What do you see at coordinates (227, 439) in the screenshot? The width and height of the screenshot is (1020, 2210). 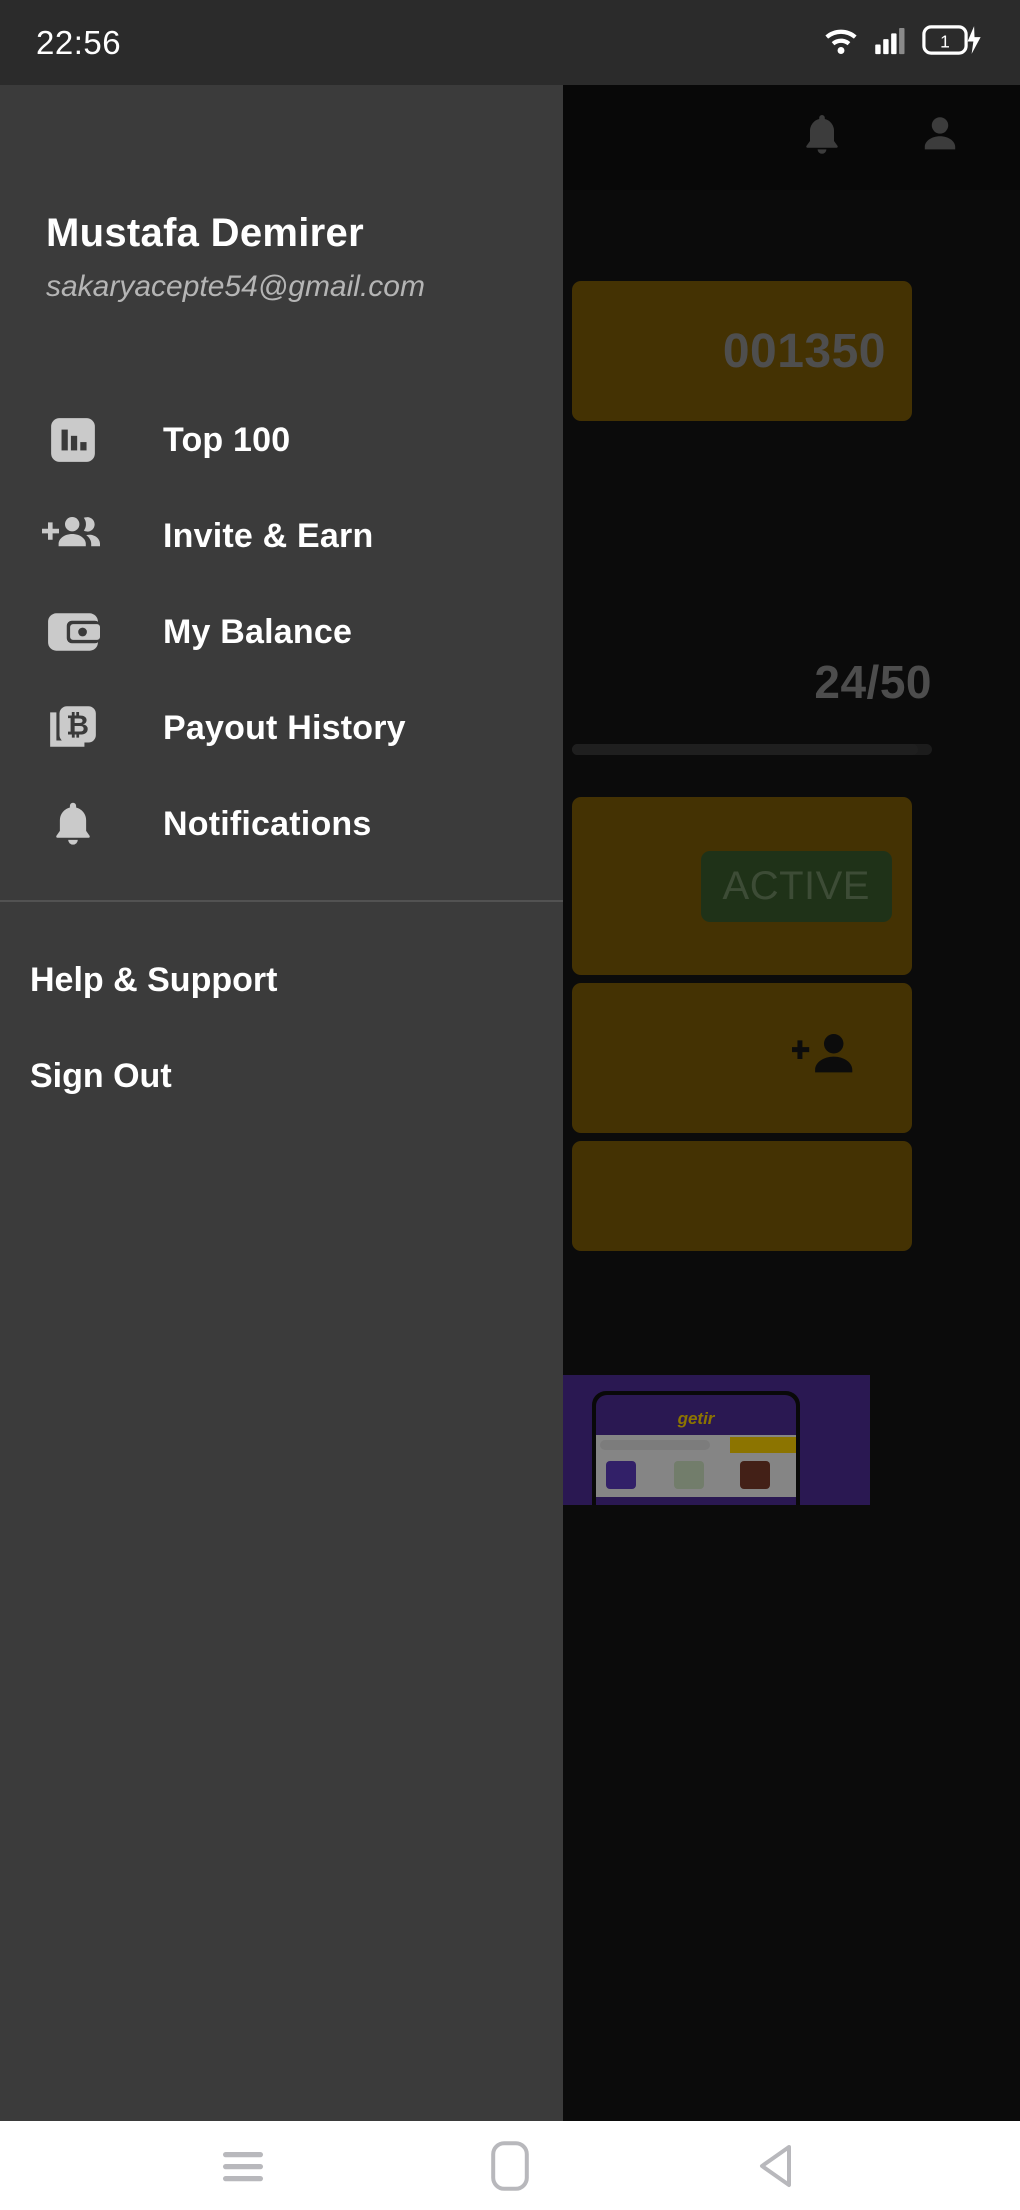 I see `menu-item-label: Top 100` at bounding box center [227, 439].